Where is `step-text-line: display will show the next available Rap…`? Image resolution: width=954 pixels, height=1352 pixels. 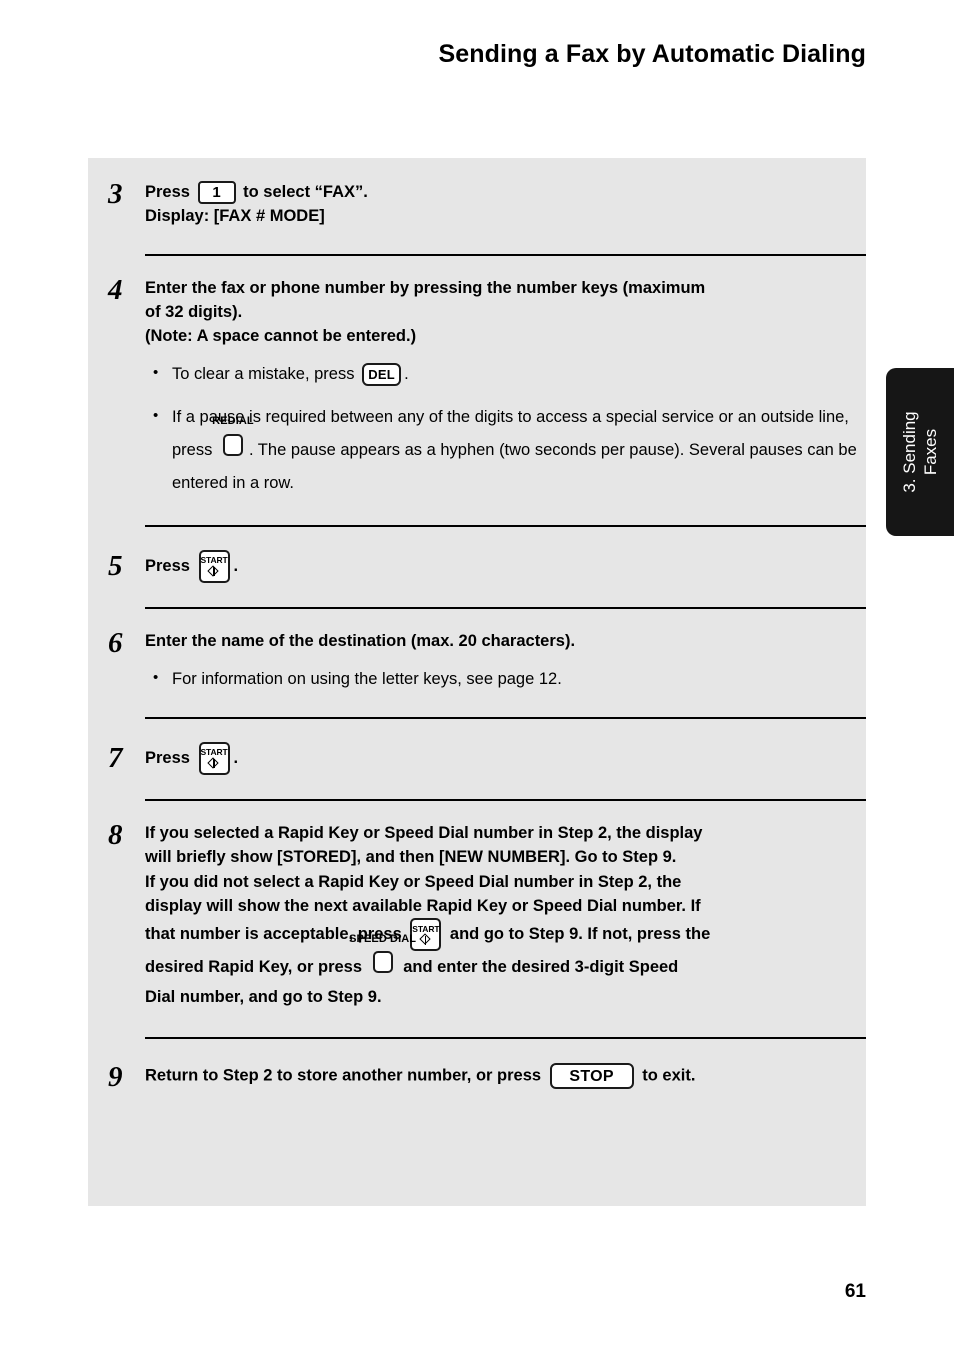
step-text-line: display will show the next available Rap… is located at coordinates (423, 905).